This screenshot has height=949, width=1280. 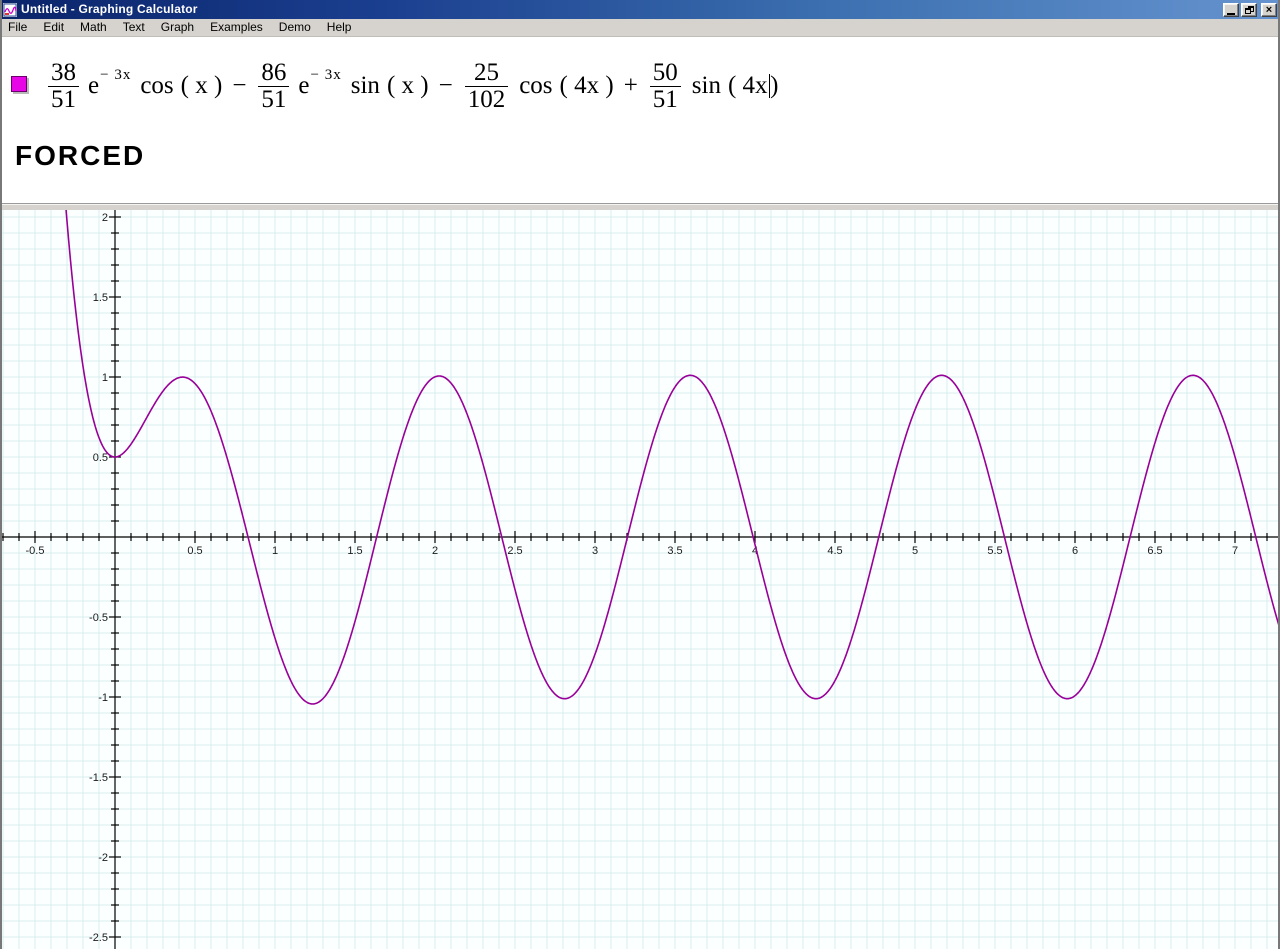 What do you see at coordinates (665, 72) in the screenshot?
I see `fraction-numerator: 50` at bounding box center [665, 72].